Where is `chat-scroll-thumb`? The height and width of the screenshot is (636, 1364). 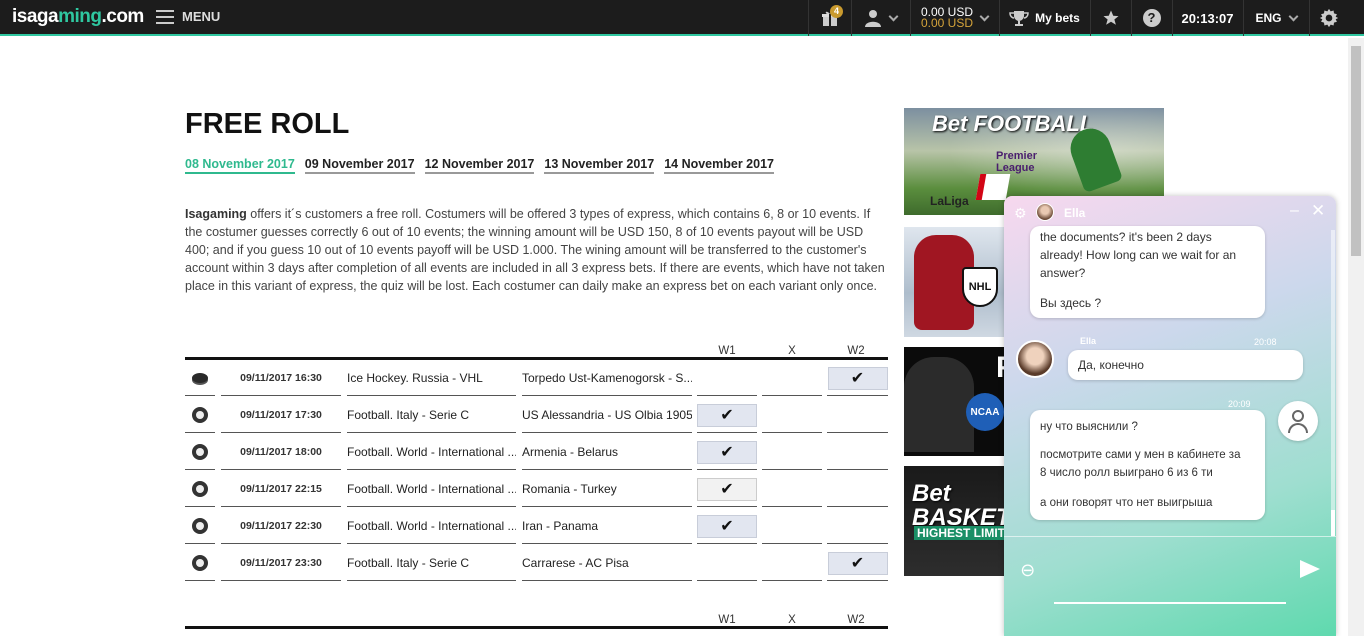
chat-scroll-thumb is located at coordinates (1333, 523).